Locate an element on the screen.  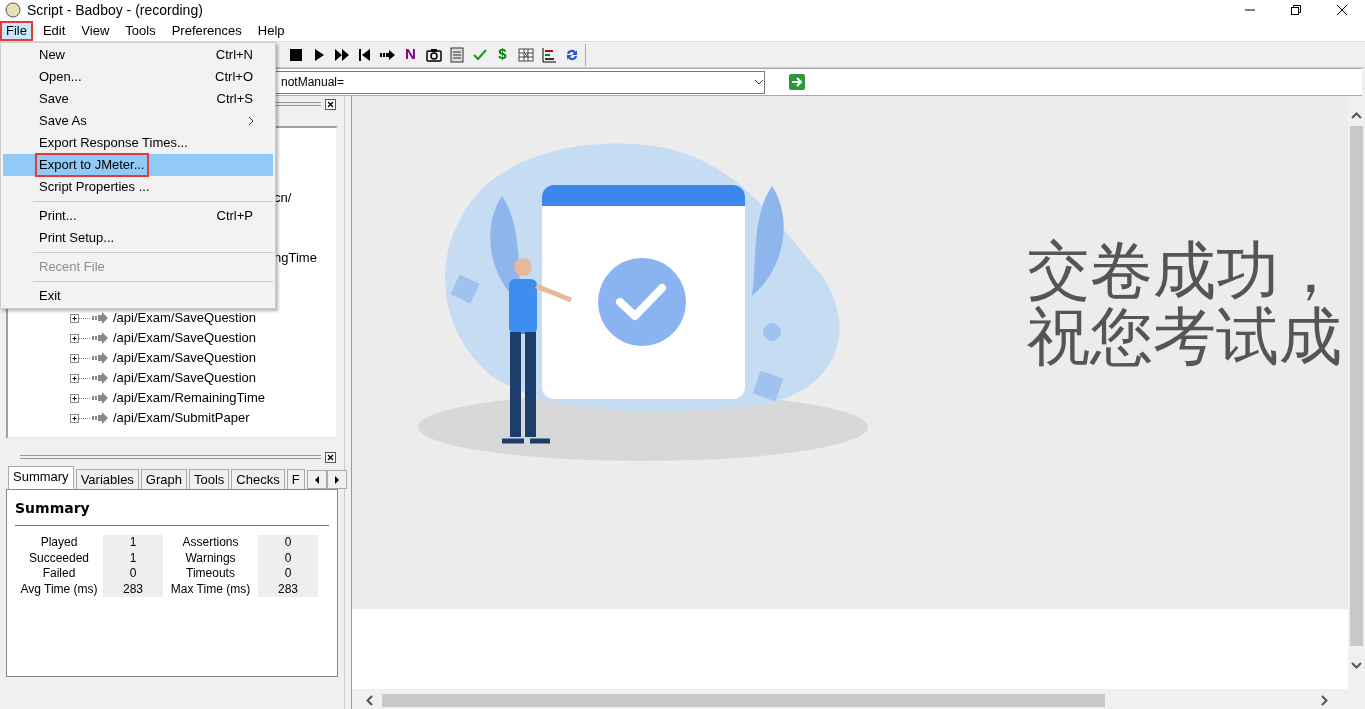
menu-item: Tools is located at coordinates (140, 30).